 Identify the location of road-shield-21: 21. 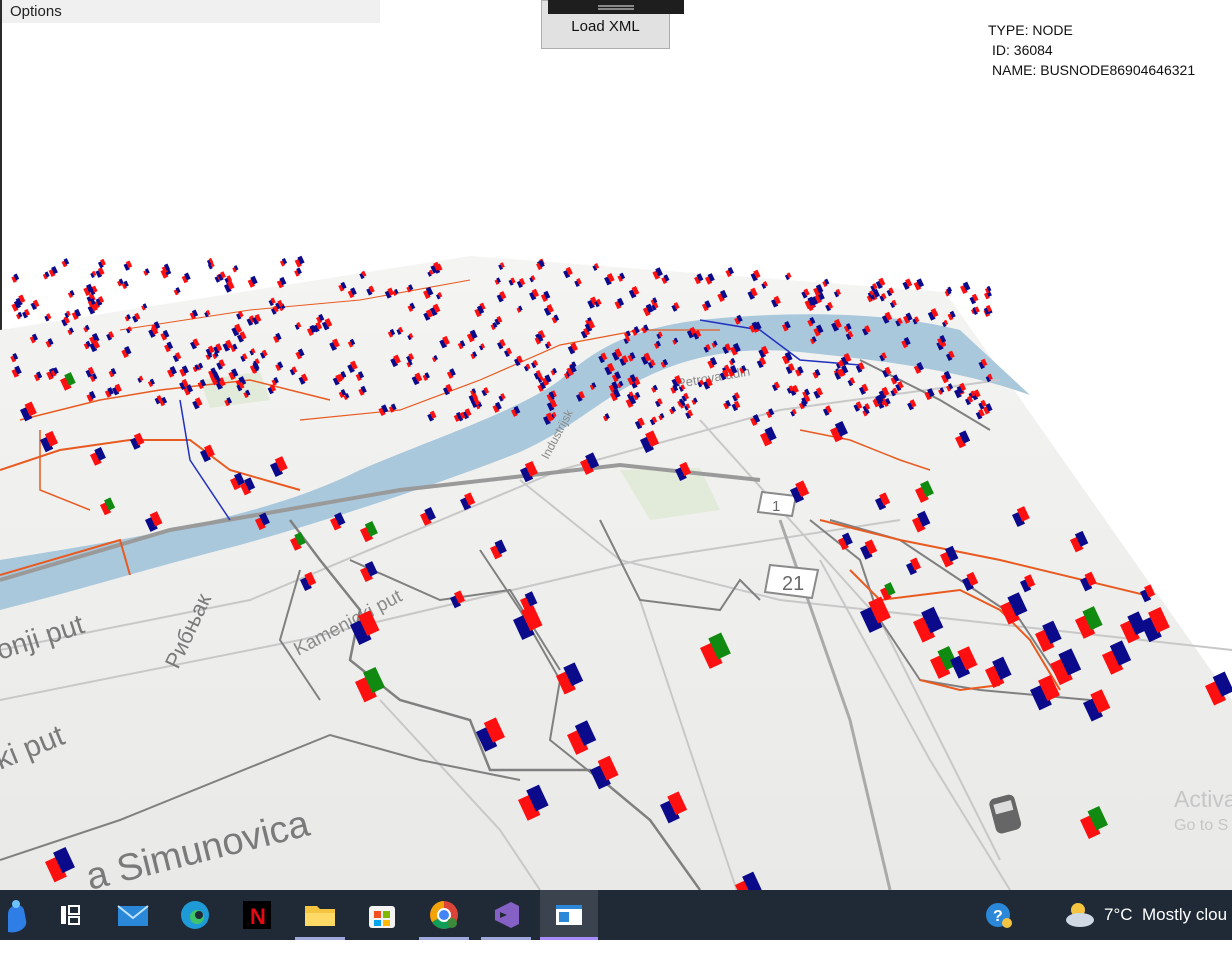
(791, 581).